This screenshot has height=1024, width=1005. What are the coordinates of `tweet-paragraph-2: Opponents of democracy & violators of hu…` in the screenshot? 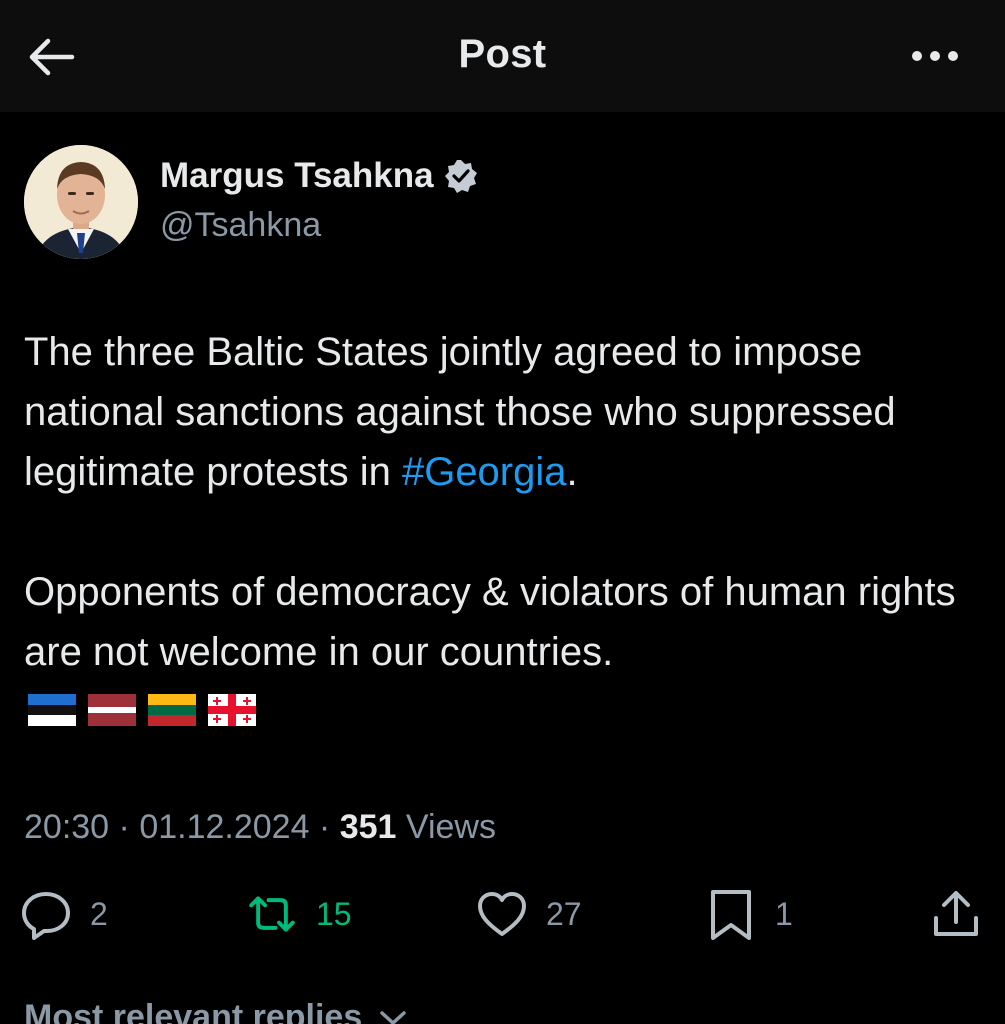 It's located at (490, 622).